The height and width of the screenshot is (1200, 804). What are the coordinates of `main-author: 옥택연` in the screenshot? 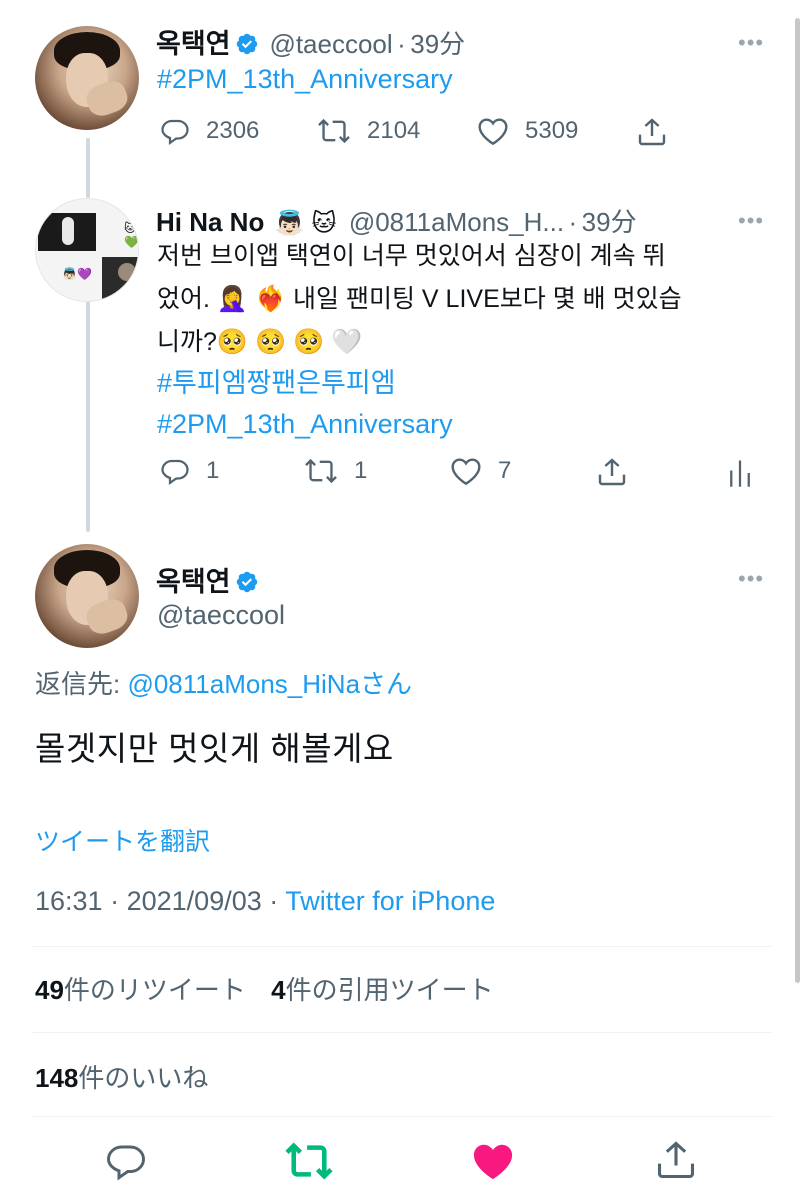 It's located at (207, 579).